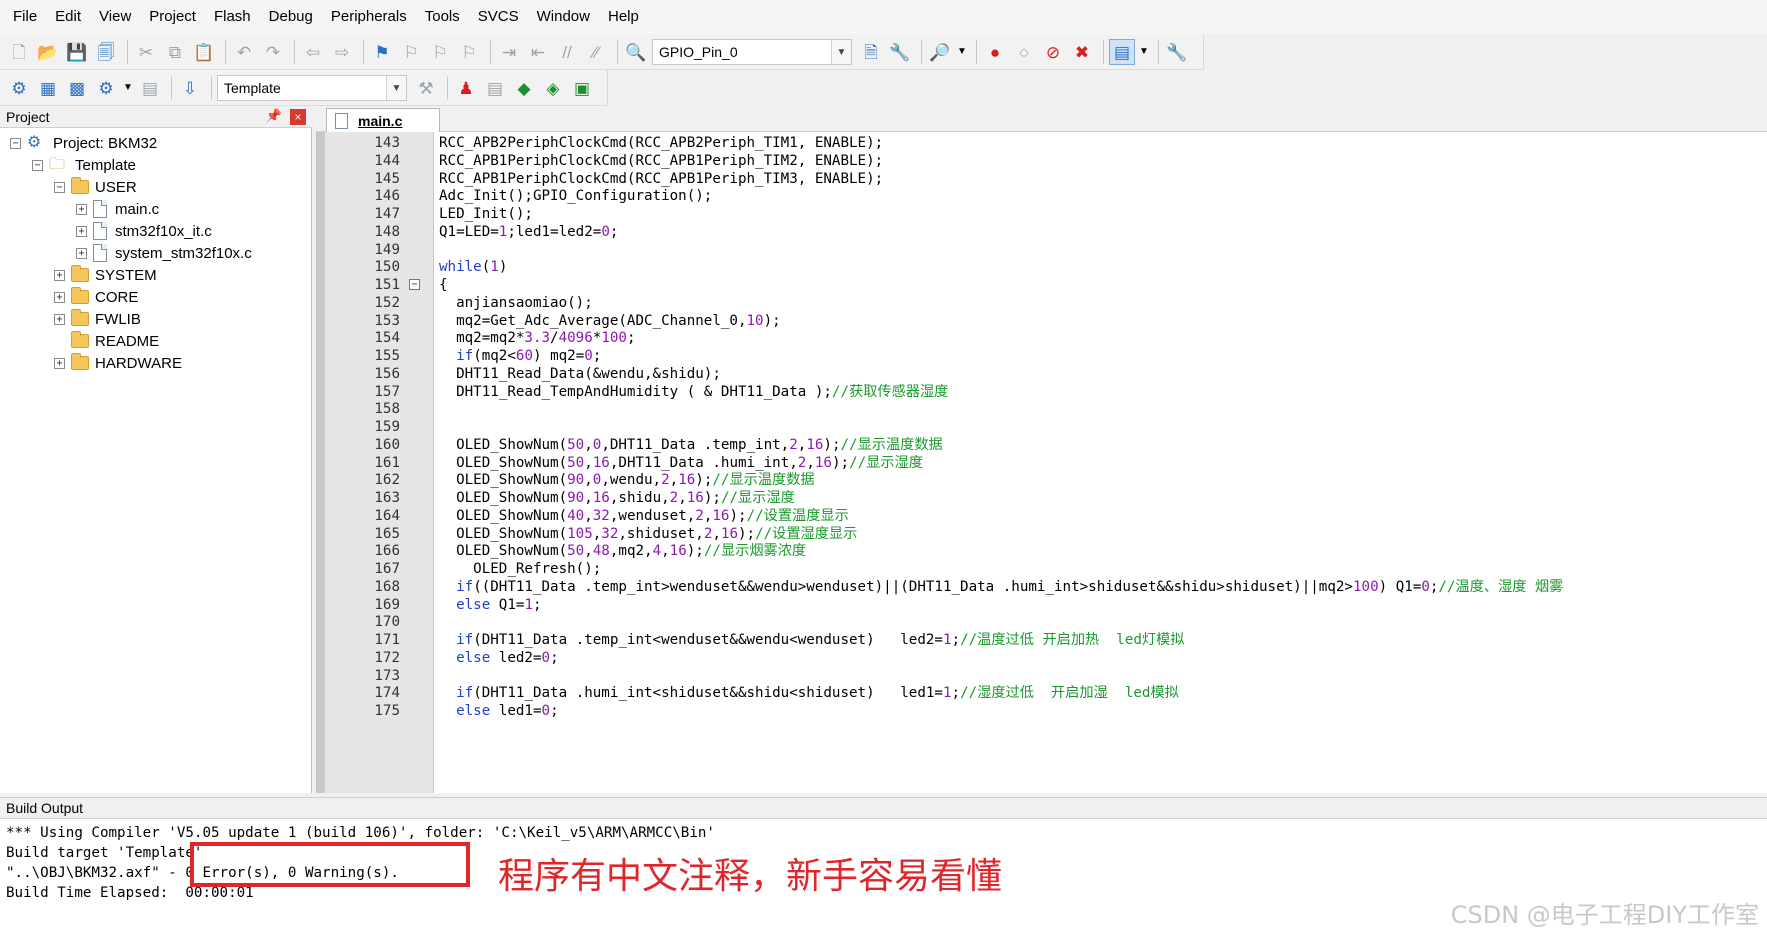  Describe the element at coordinates (106, 88) in the screenshot. I see `batch-build-icon: ⚙` at that location.